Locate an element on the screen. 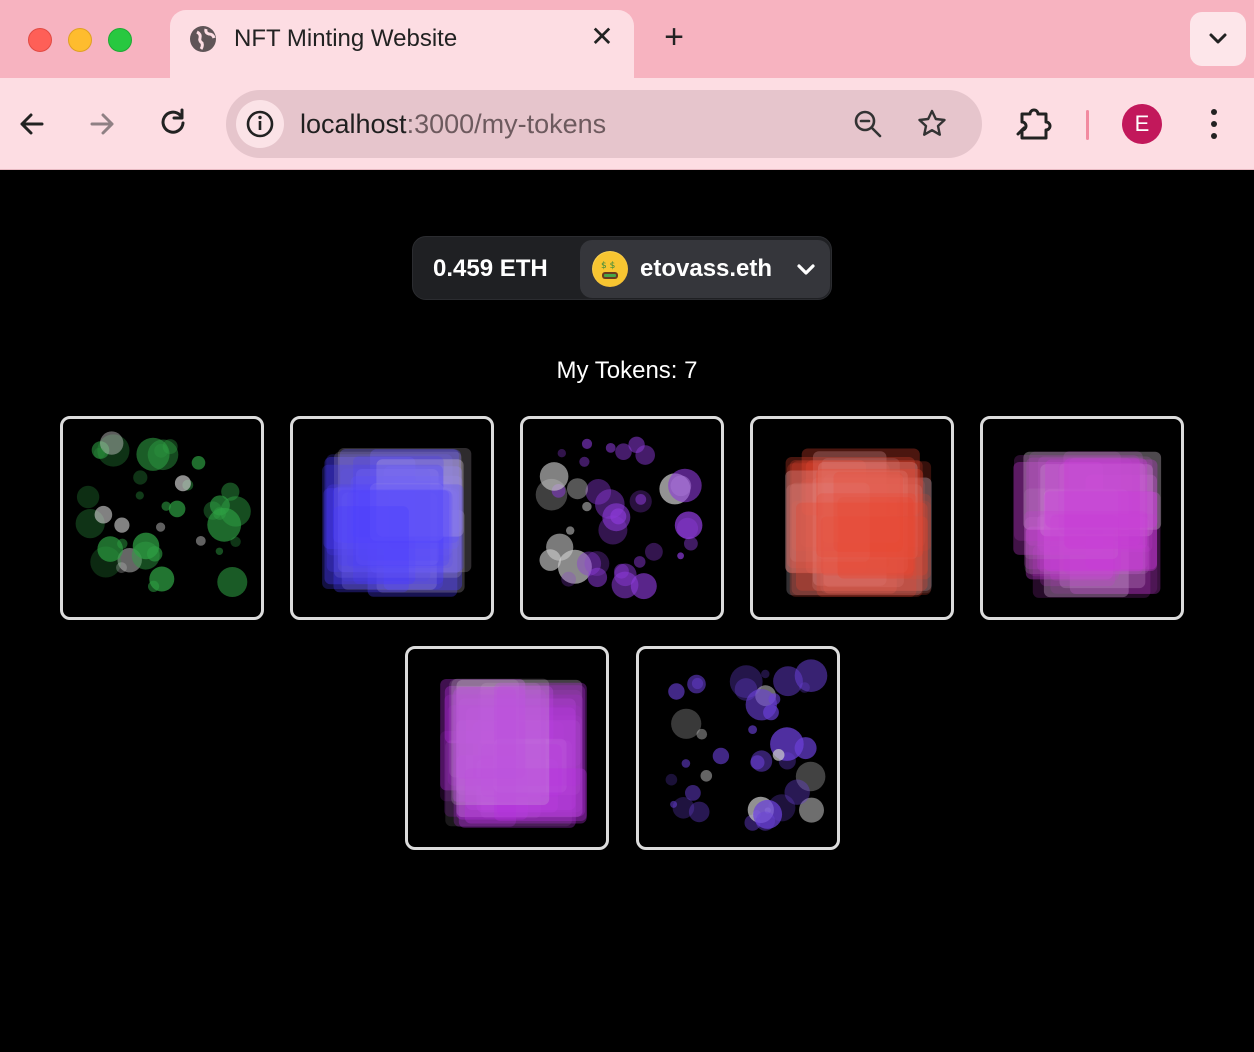 This screenshot has height=1052, width=1254. url-text: localhost:3000/my-tokens is located at coordinates (453, 124).